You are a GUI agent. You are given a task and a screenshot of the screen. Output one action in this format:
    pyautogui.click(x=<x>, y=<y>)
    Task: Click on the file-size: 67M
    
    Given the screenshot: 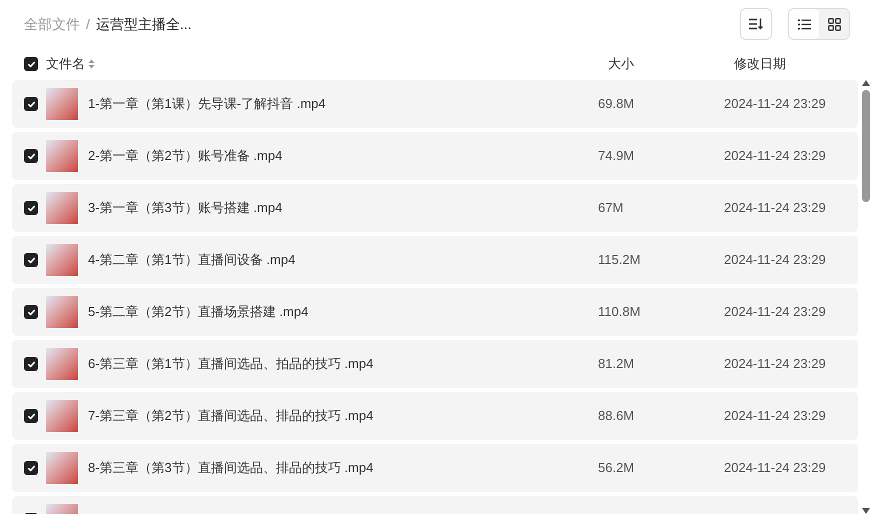 What is the action you would take?
    pyautogui.click(x=611, y=208)
    